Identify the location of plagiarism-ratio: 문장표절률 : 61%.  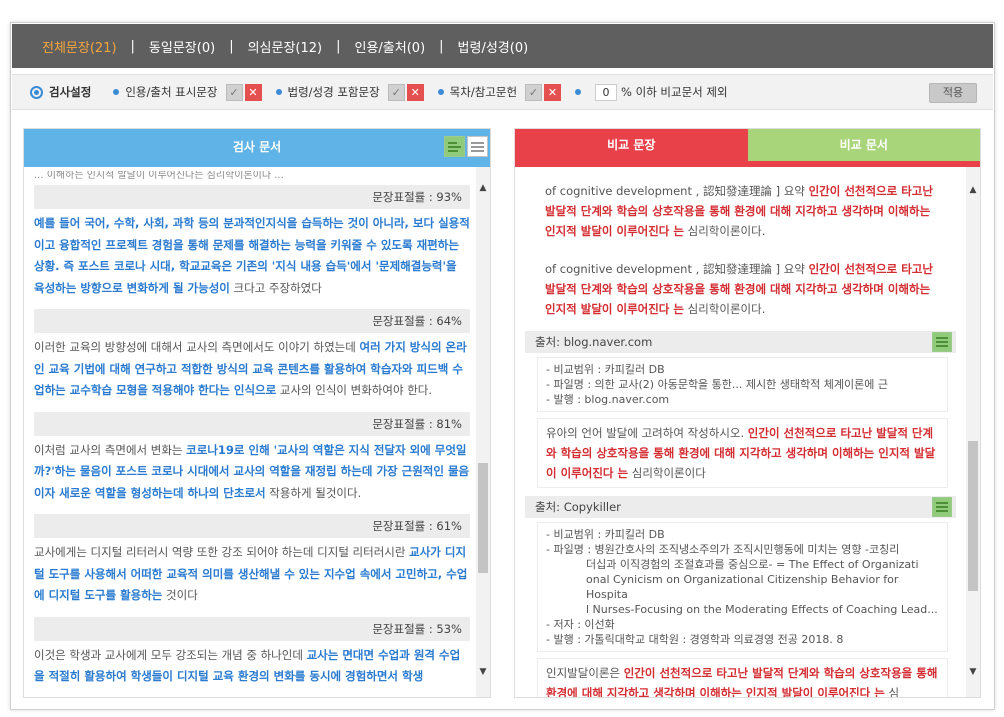
(252, 526).